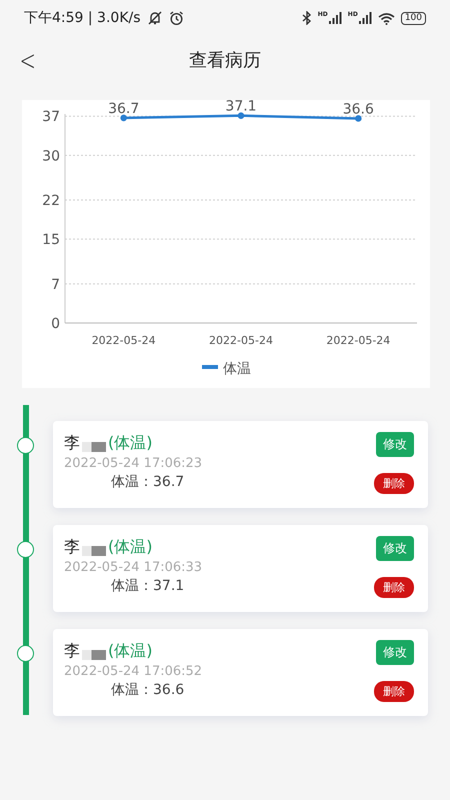 The height and width of the screenshot is (800, 450). I want to click on temperature-reading: 体温：37.1, so click(148, 586).